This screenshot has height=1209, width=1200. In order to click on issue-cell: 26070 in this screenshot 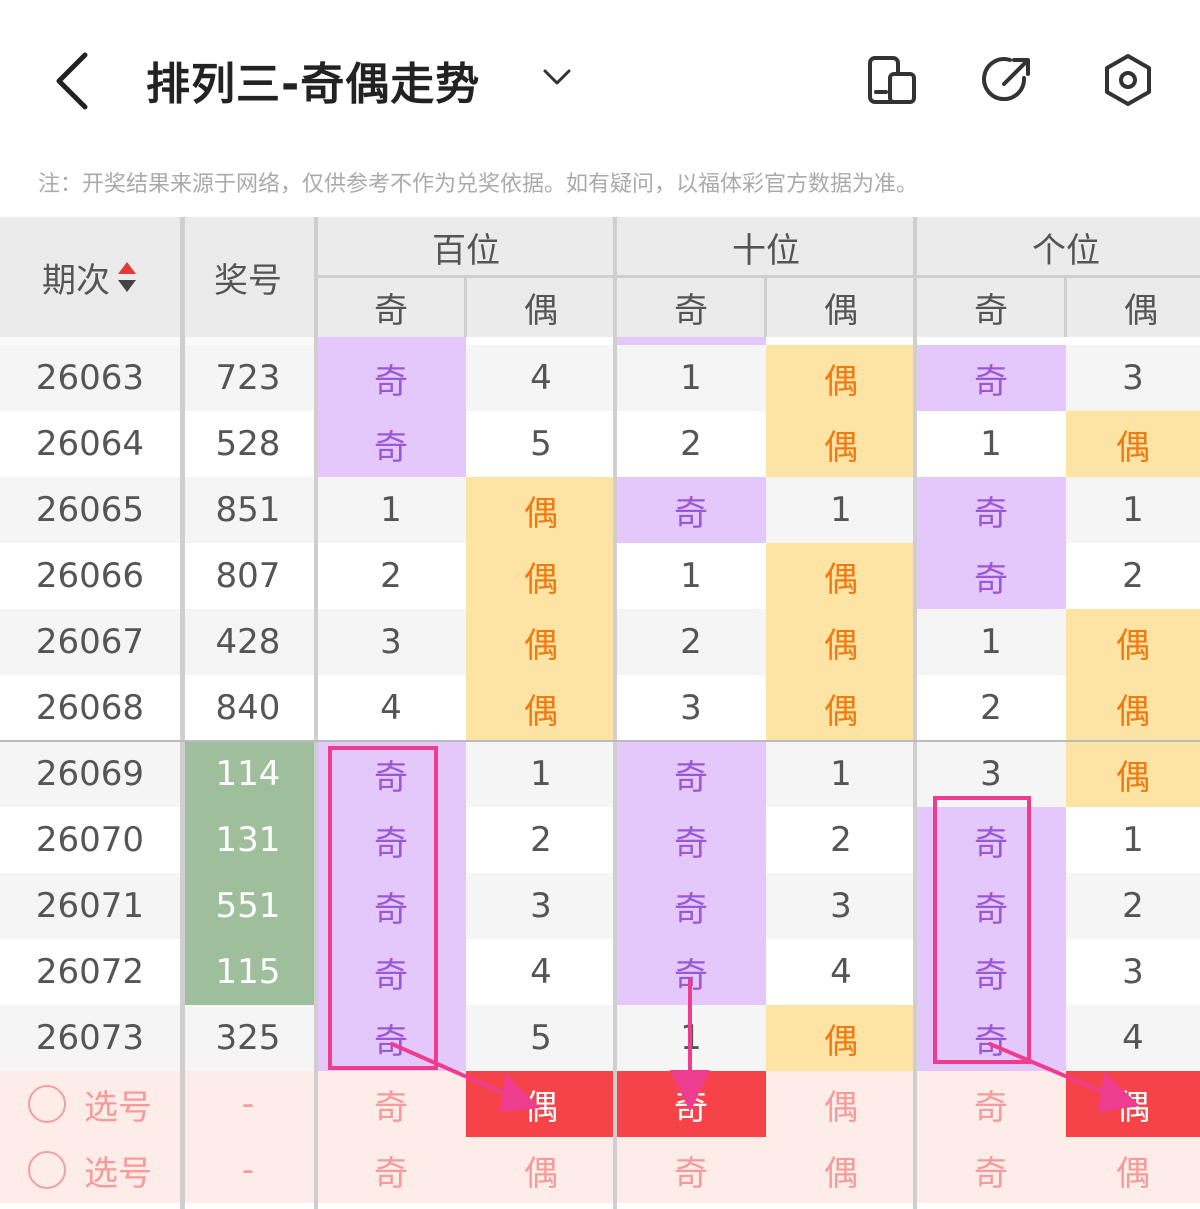, I will do `click(90, 840)`.